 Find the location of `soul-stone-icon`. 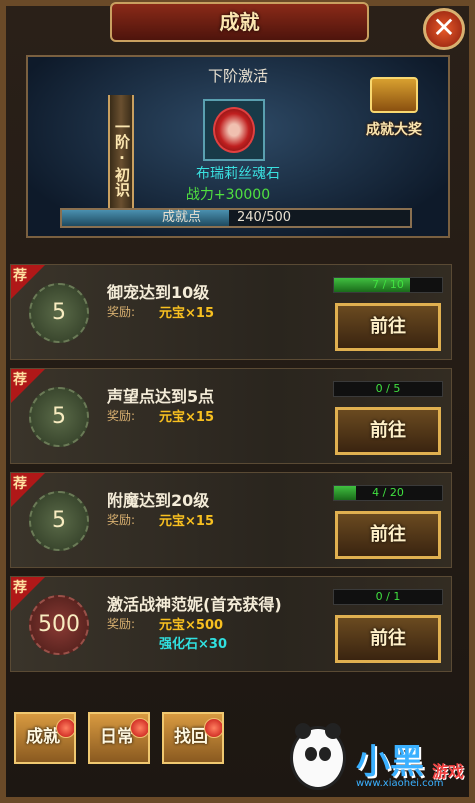

soul-stone-icon is located at coordinates (234, 130).